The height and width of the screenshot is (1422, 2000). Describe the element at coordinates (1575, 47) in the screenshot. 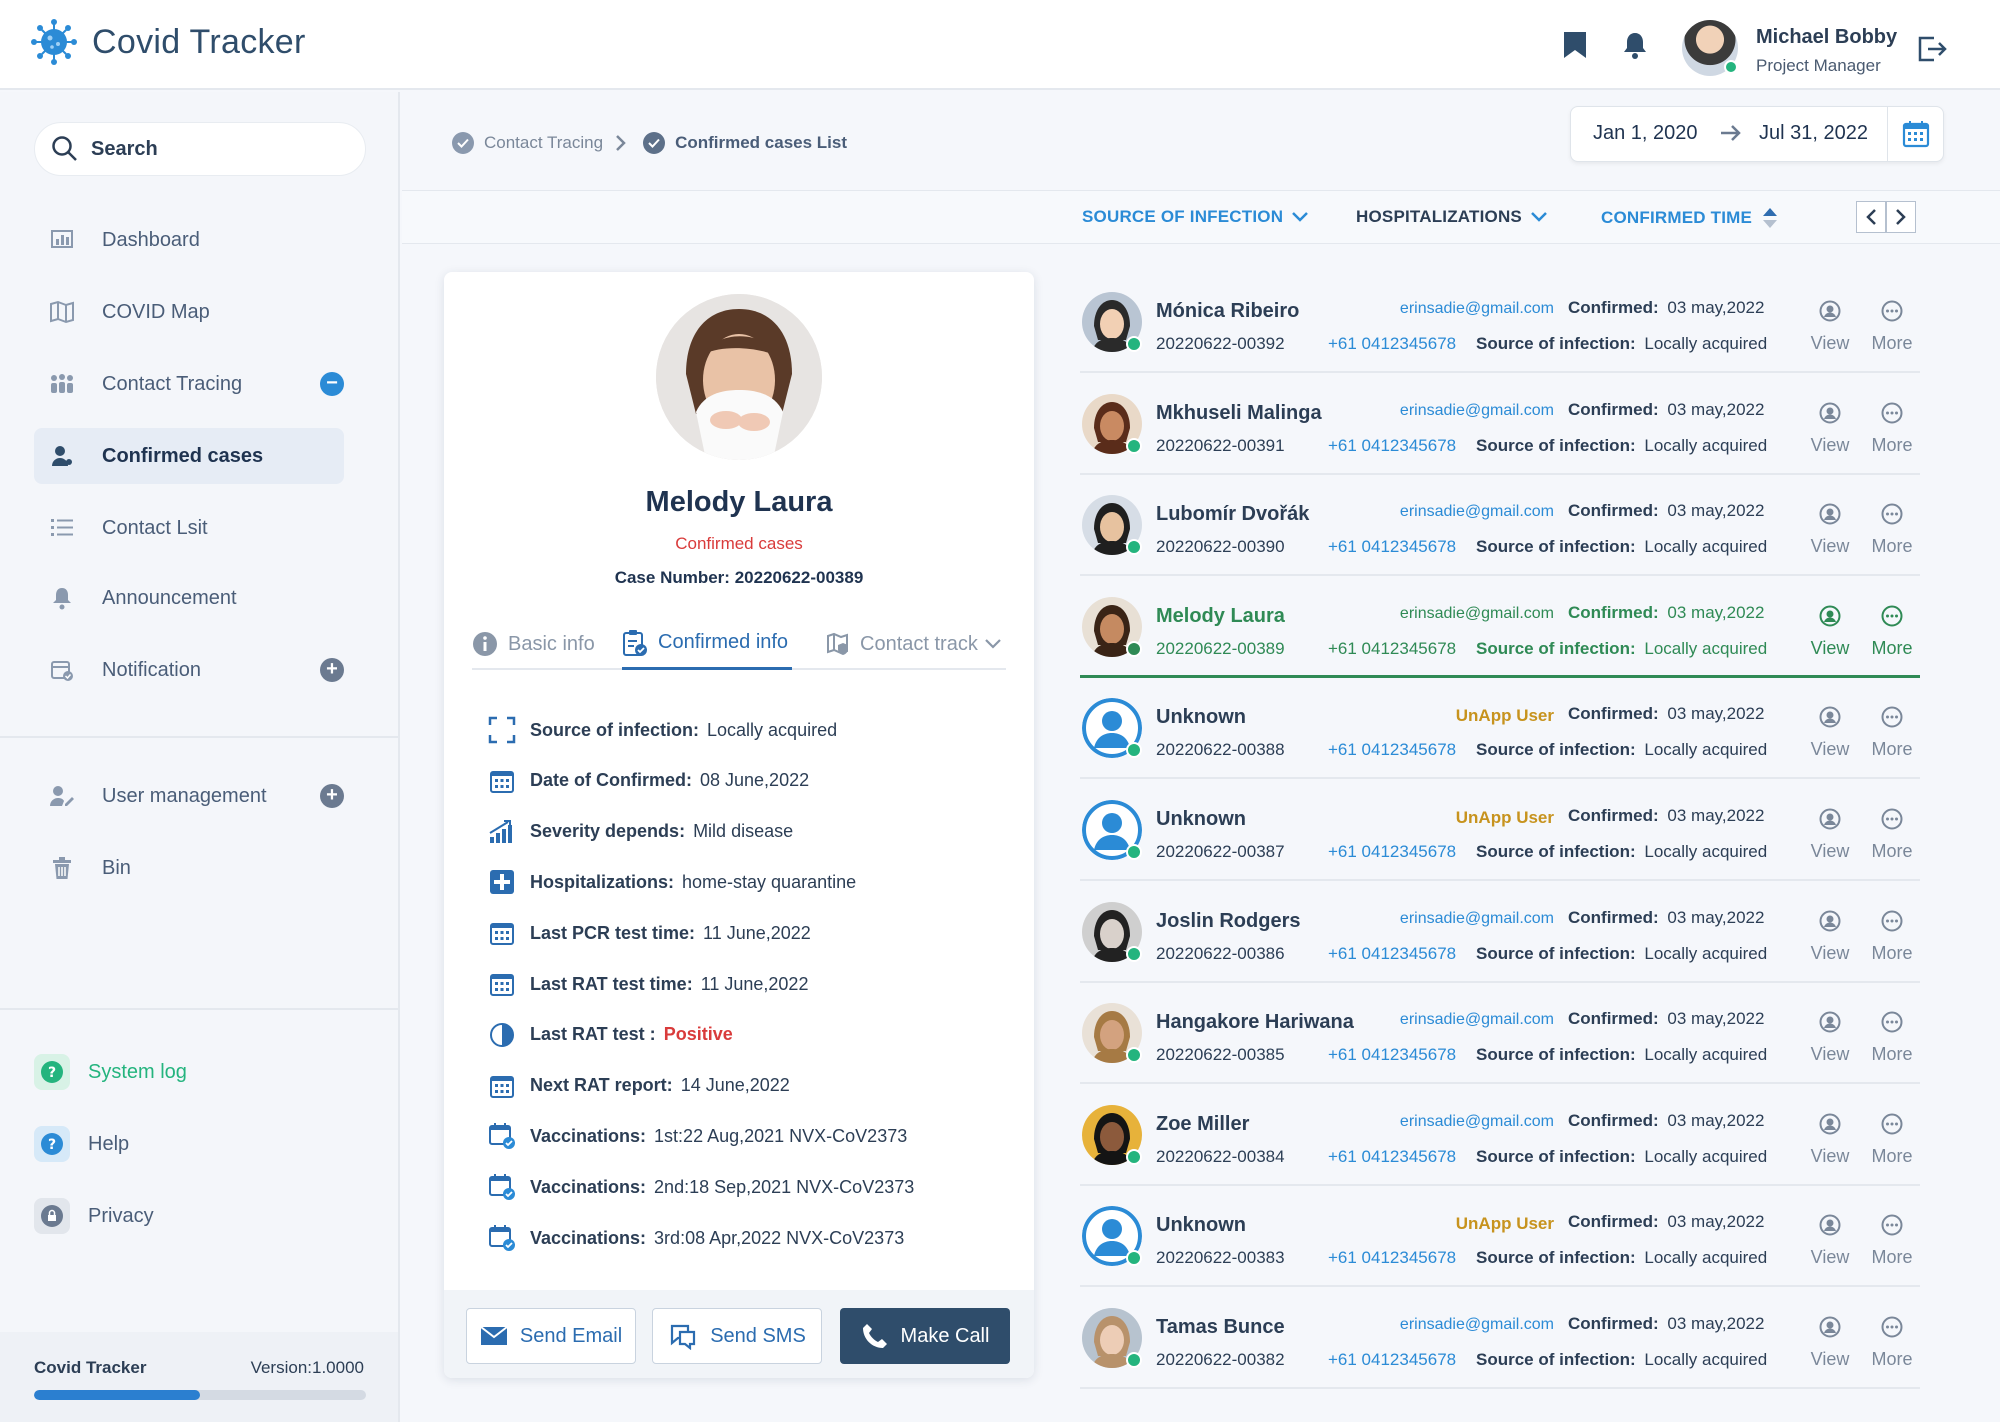

I see `bookmark-icon` at that location.